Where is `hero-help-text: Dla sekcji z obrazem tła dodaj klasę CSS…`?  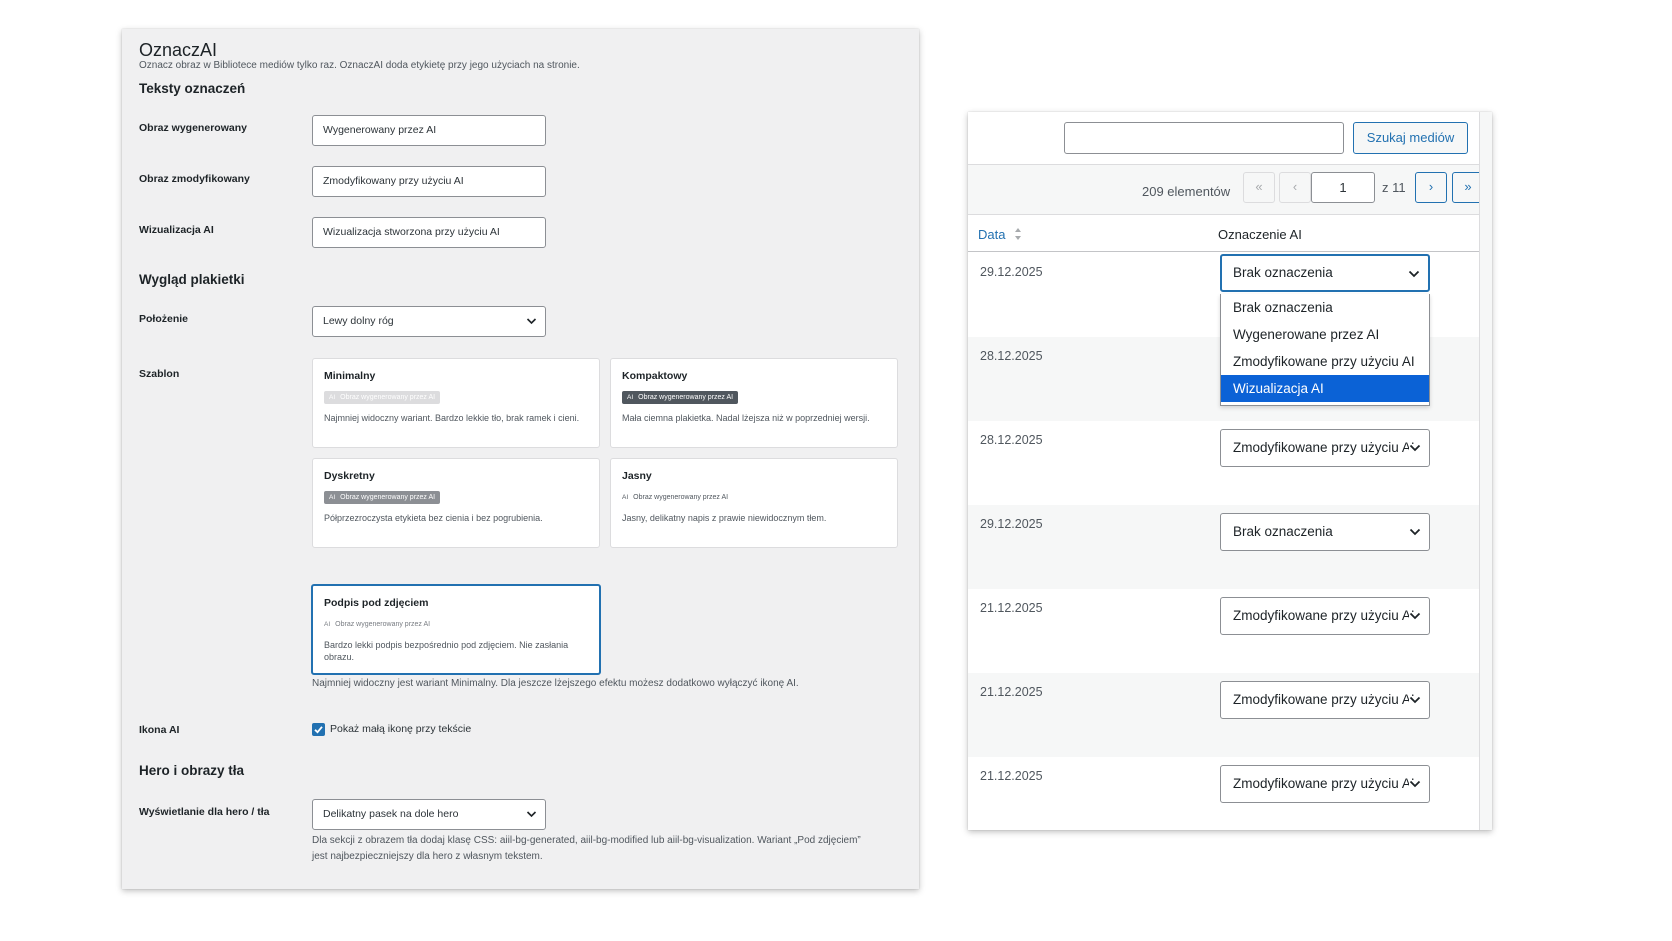
hero-help-text: Dla sekcji z obrazem tła dodaj klasę CSS… is located at coordinates (586, 848).